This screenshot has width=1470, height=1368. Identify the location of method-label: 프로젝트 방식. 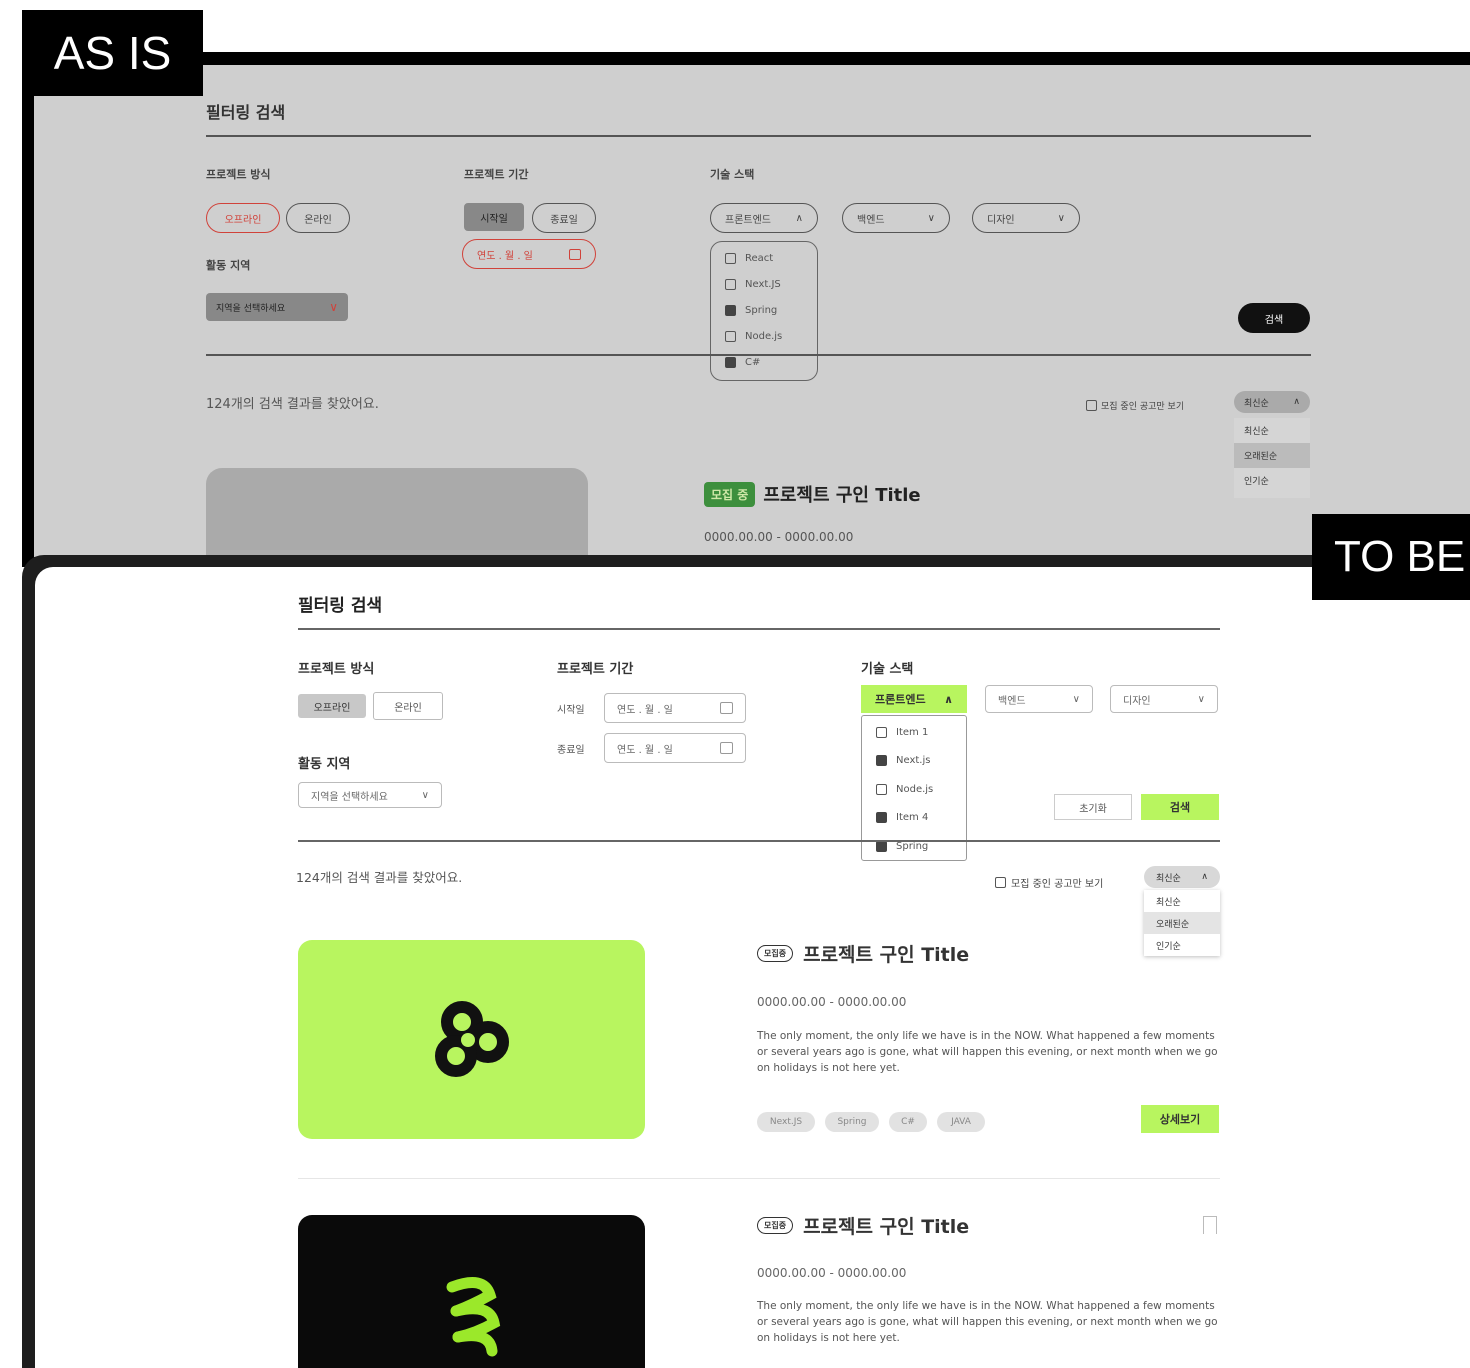
(238, 174).